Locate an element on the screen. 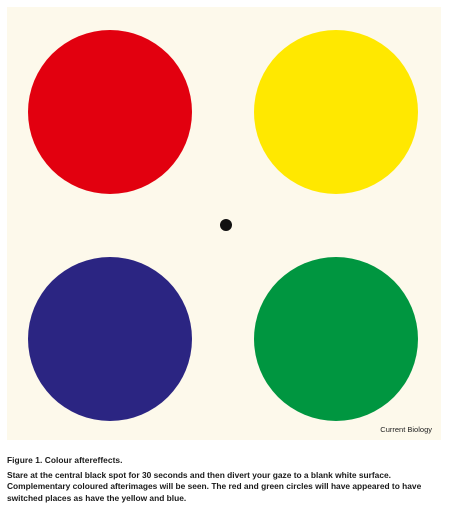  green-circle is located at coordinates (336, 339).